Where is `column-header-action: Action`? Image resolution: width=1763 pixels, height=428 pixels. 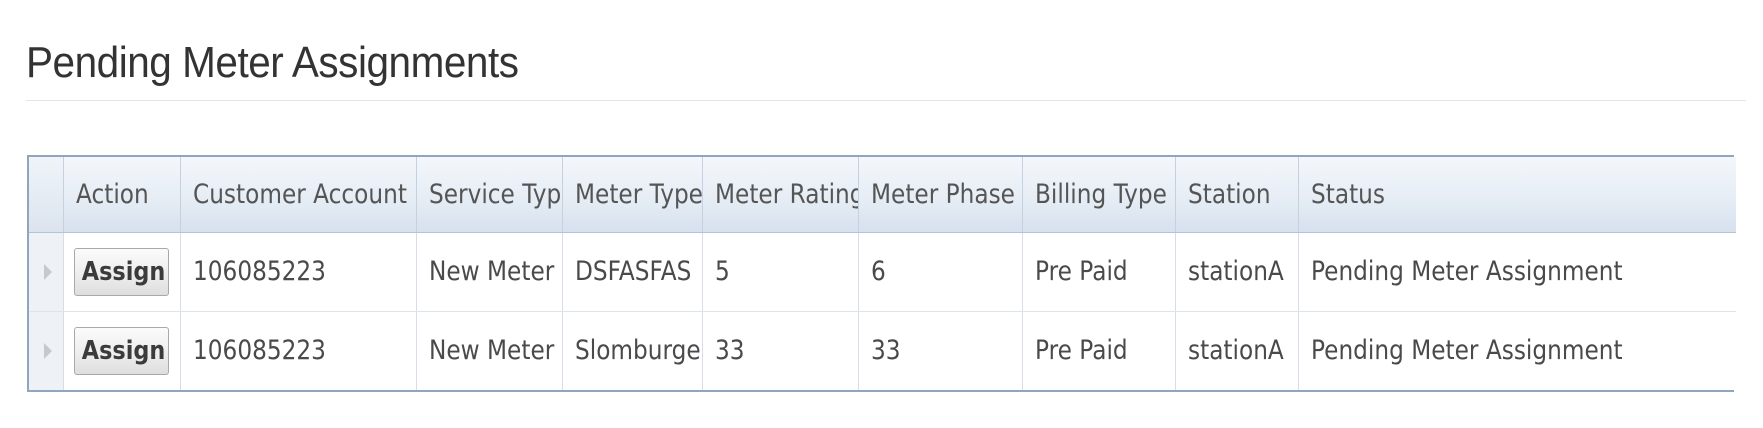 column-header-action: Action is located at coordinates (122, 195).